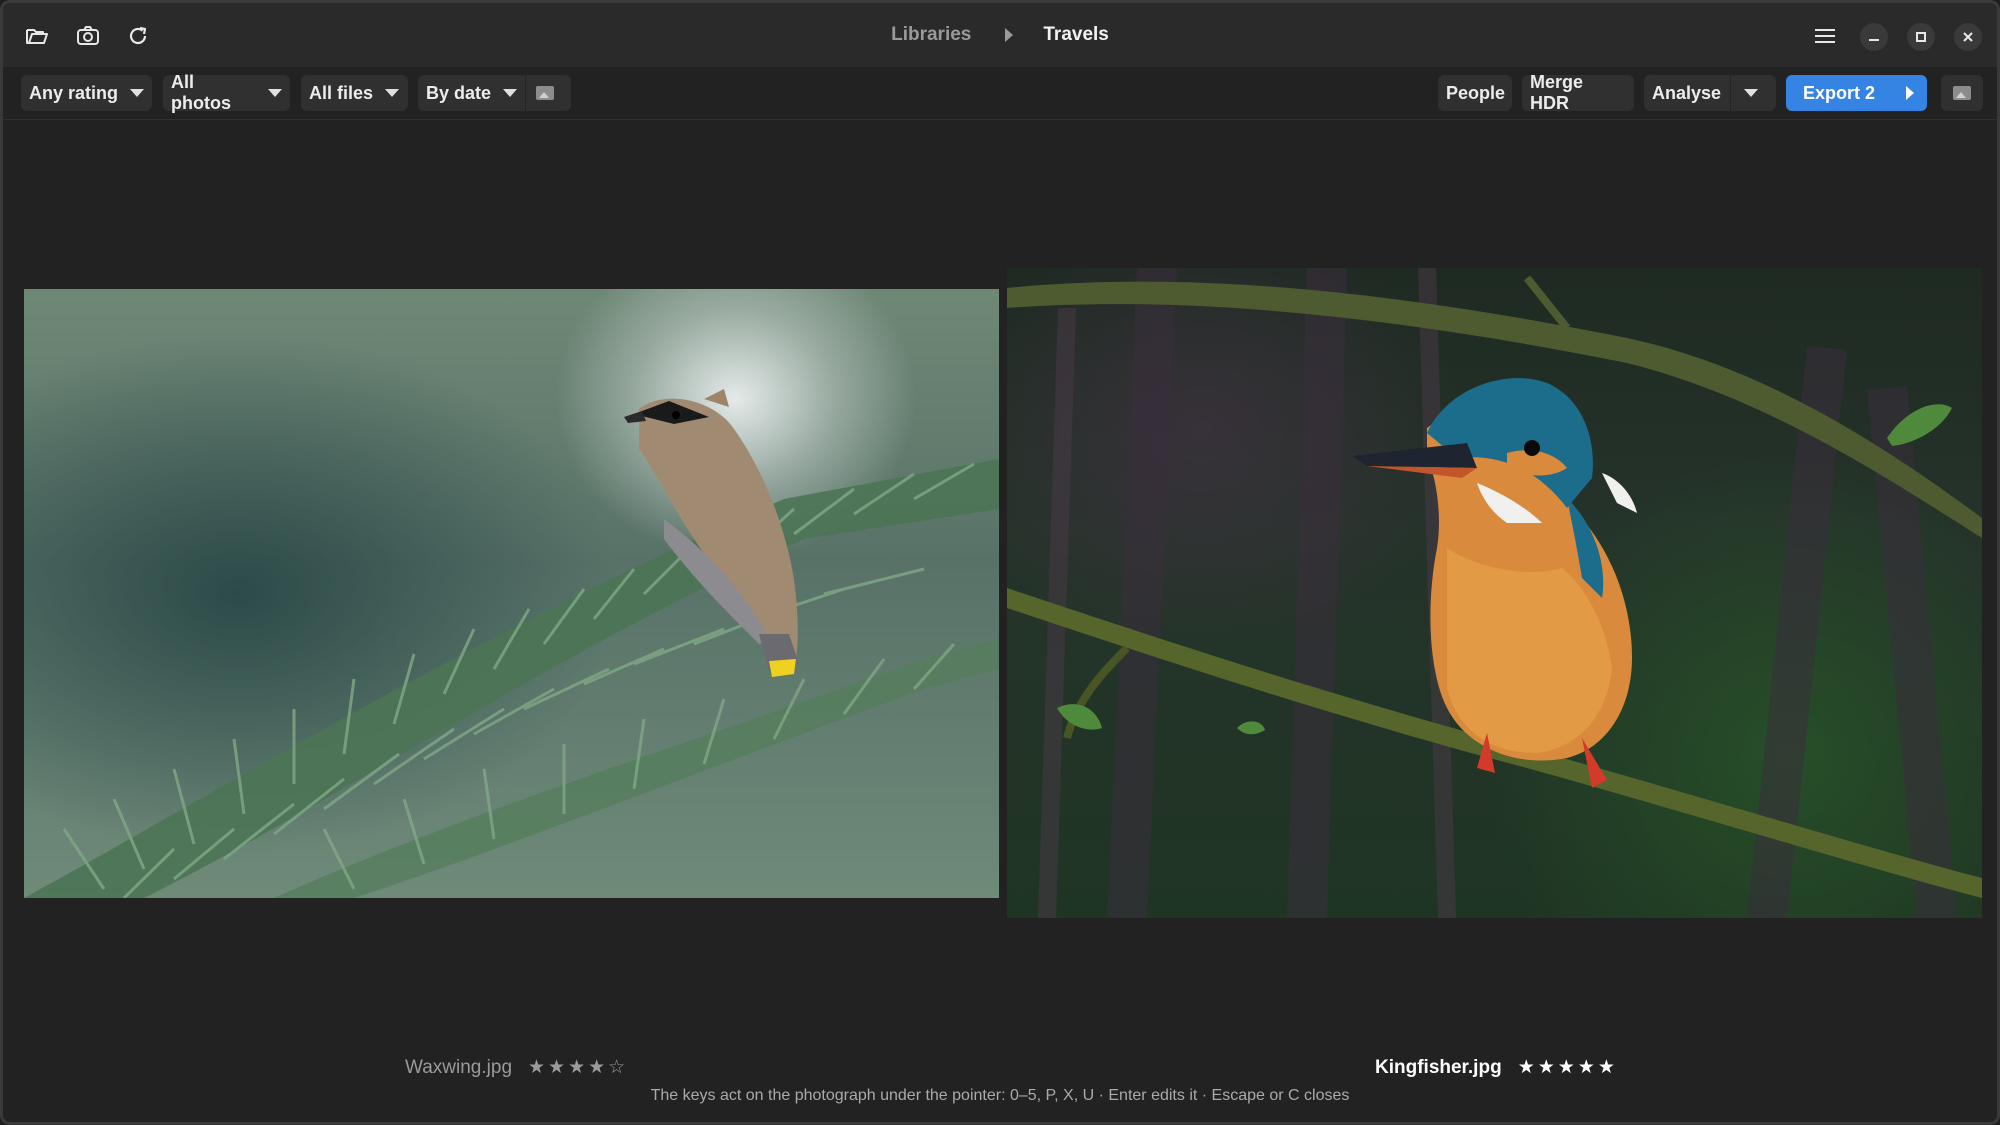 This screenshot has width=2000, height=1125. What do you see at coordinates (516, 1067) in the screenshot?
I see `caption-waxwing: Waxwing.jpg ★★★★☆` at bounding box center [516, 1067].